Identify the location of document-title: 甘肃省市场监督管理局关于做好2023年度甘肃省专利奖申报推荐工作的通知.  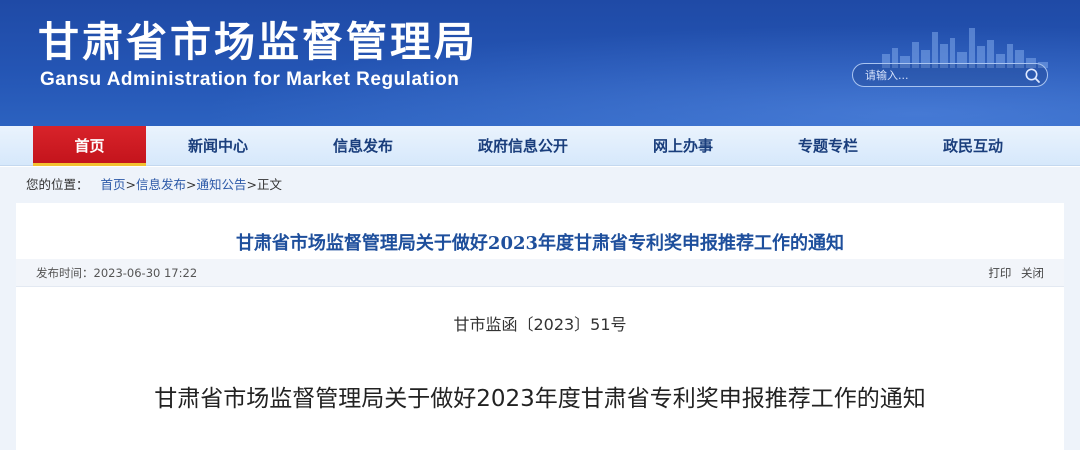
(540, 399).